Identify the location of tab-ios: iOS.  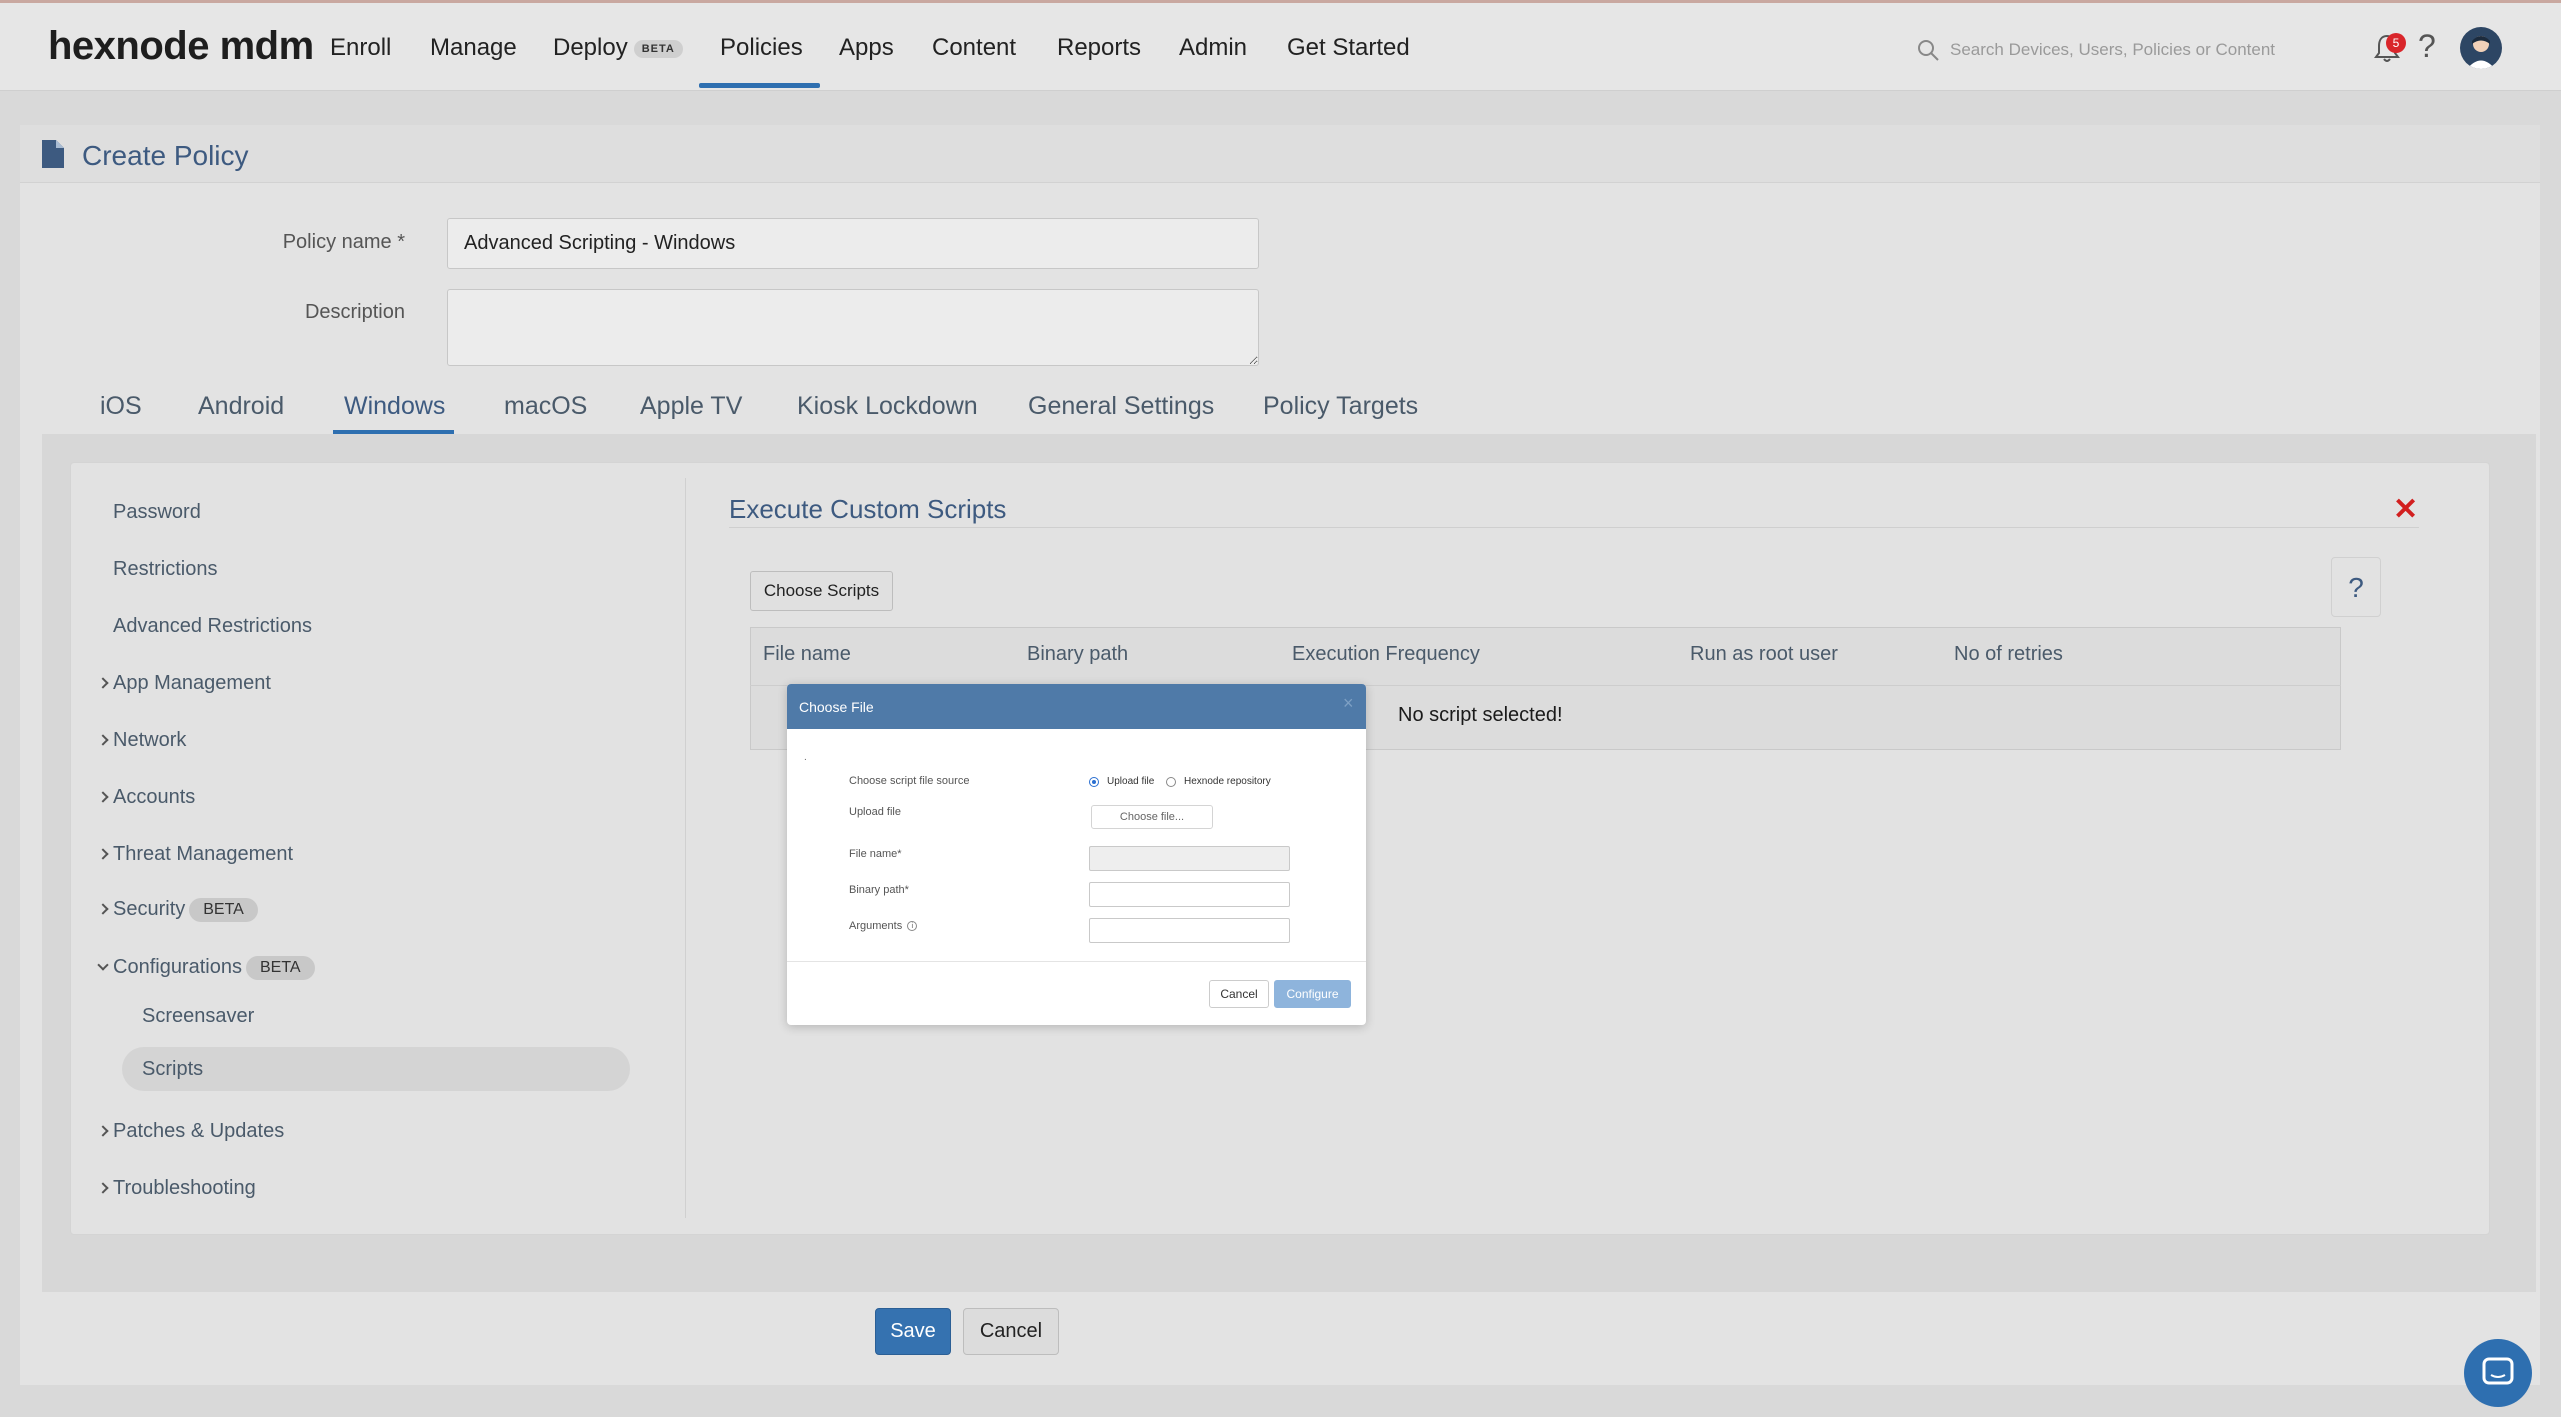
(121, 406).